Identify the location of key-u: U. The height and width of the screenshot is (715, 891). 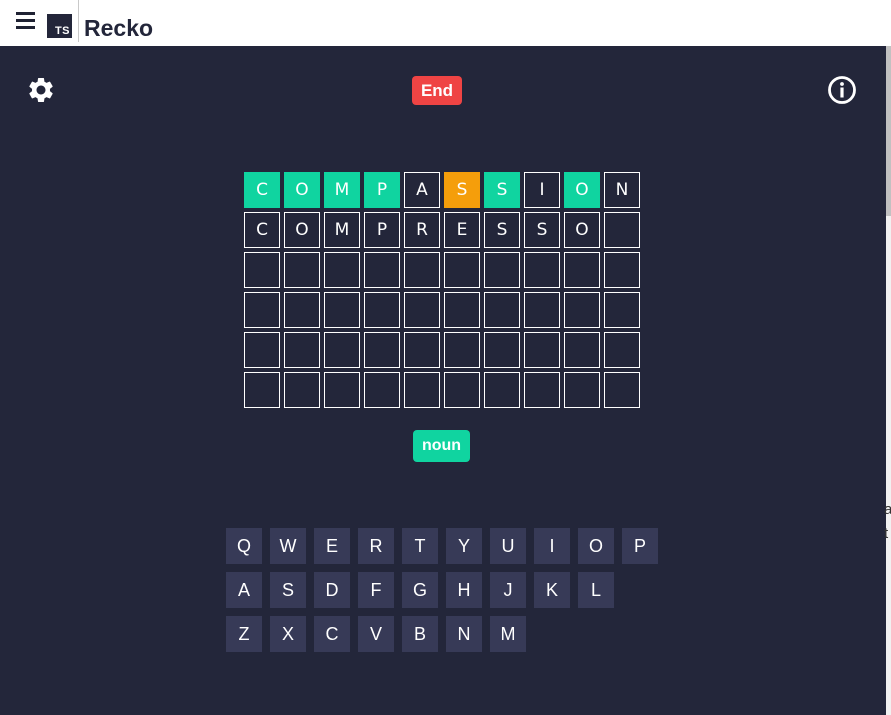
(508, 546).